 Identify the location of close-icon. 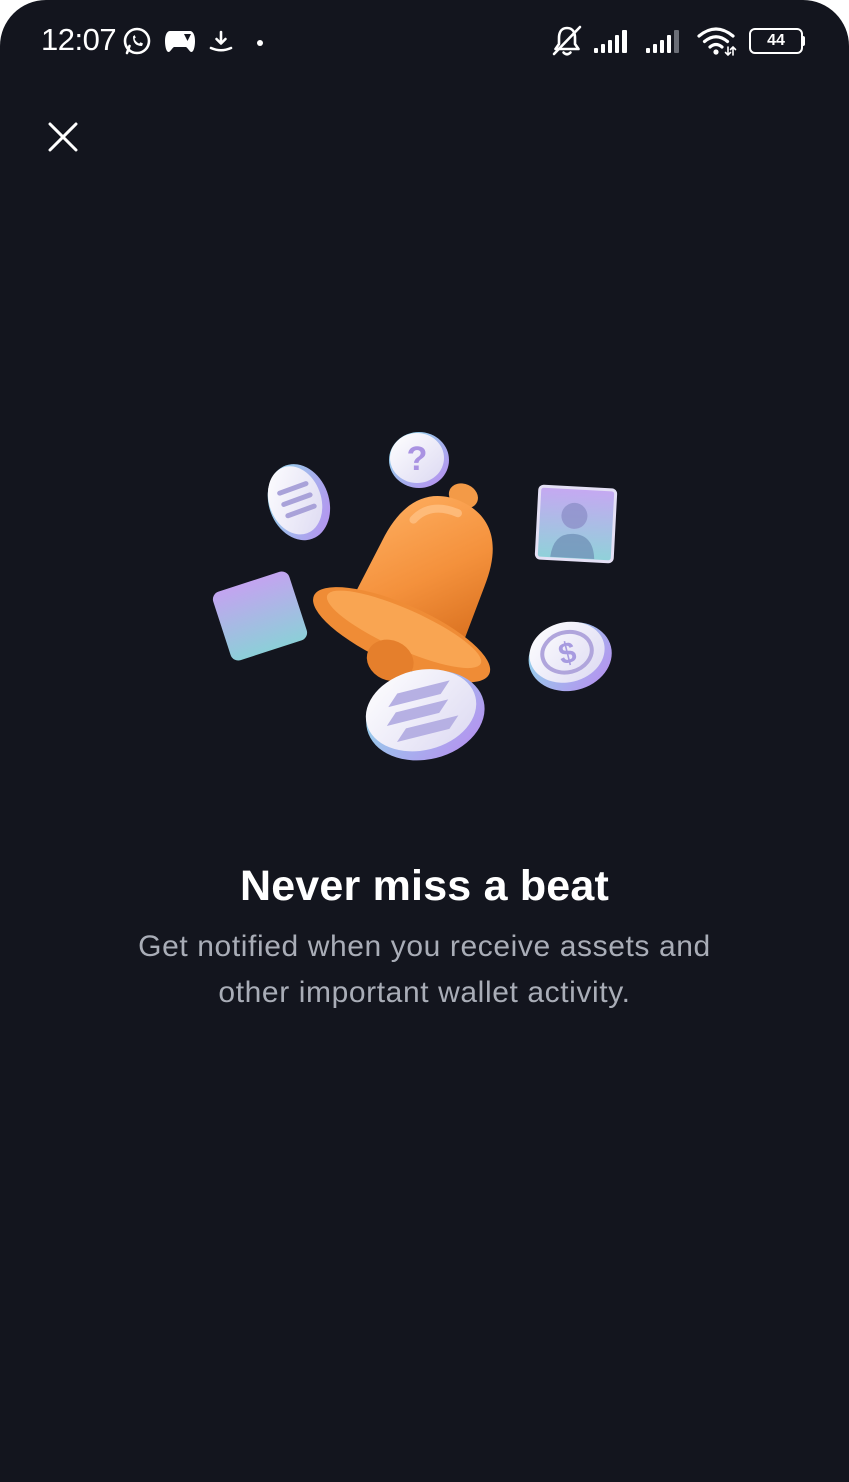
(63, 137).